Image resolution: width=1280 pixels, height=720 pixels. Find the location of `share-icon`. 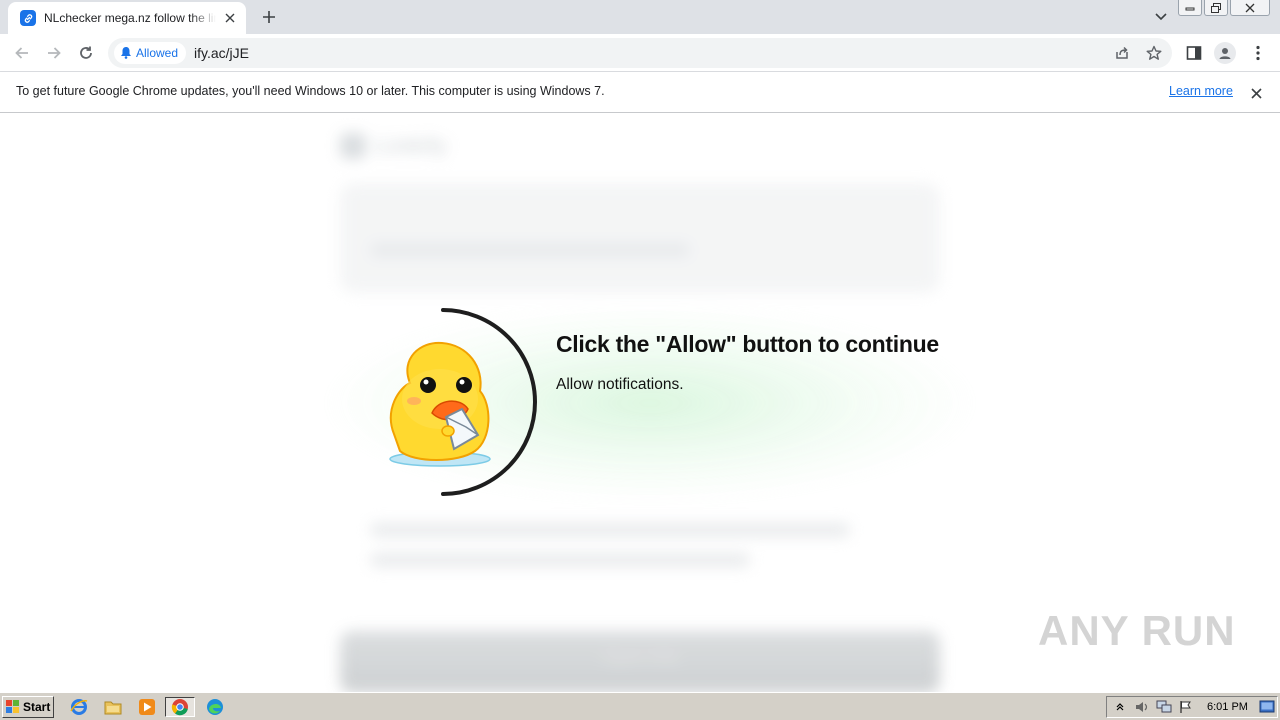

share-icon is located at coordinates (1122, 53).